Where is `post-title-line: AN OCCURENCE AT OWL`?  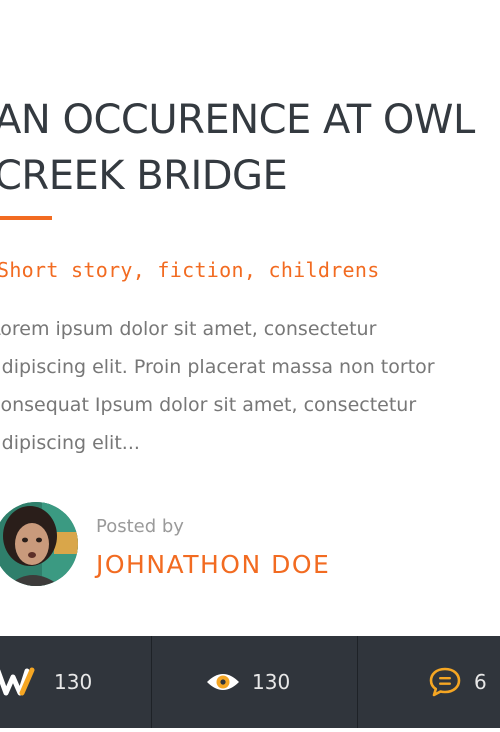
post-title-line: AN OCCURENCE AT OWL is located at coordinates (237, 120).